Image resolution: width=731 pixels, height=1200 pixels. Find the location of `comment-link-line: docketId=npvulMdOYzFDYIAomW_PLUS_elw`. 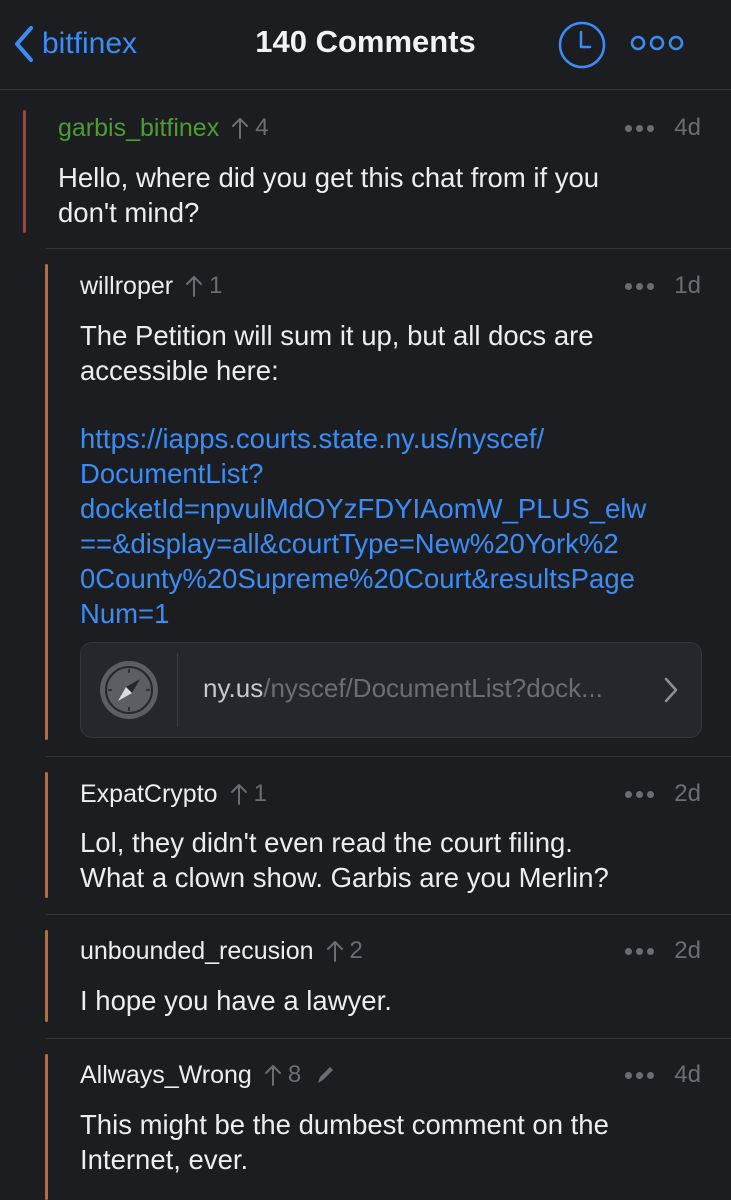

comment-link-line: docketId=npvulMdOYzFDYIAomW_PLUS_elw is located at coordinates (363, 508).